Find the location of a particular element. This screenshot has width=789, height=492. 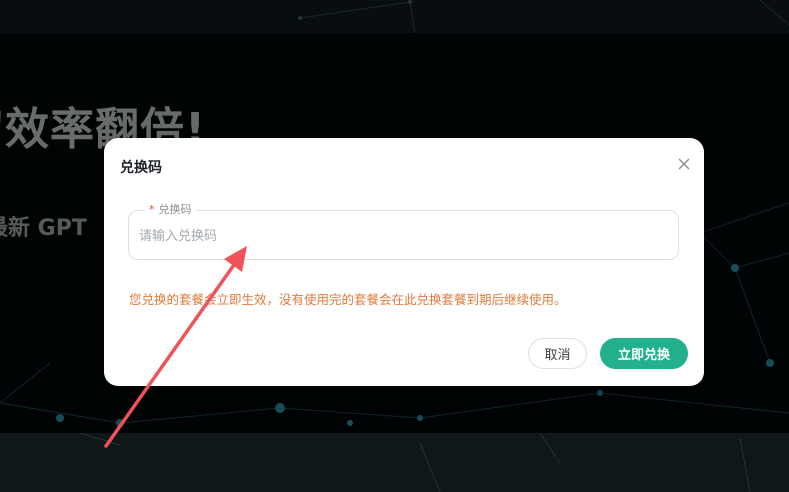

field-label-text: 兑换码 is located at coordinates (175, 209).